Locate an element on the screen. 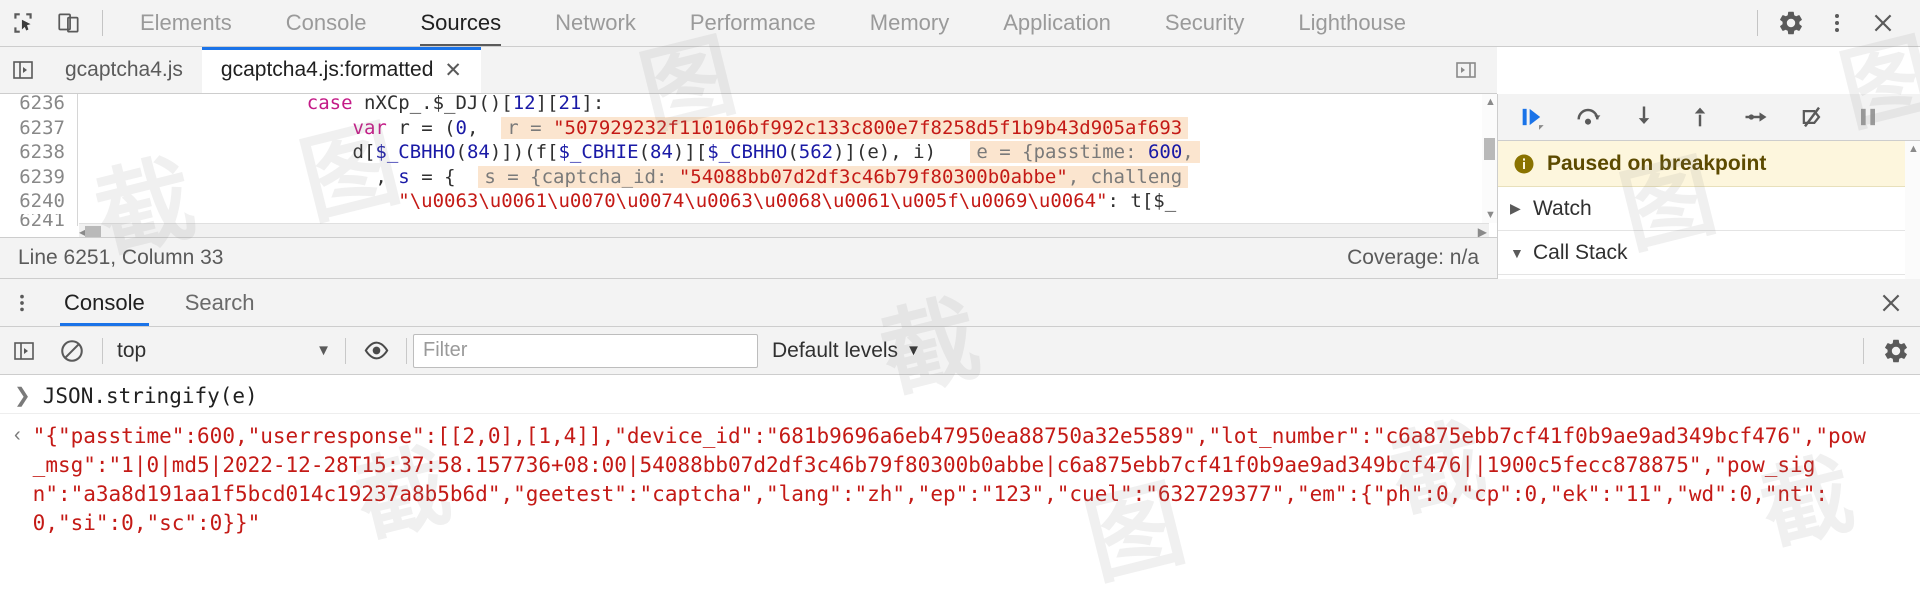  resume-script-execution-icon is located at coordinates (1532, 117).